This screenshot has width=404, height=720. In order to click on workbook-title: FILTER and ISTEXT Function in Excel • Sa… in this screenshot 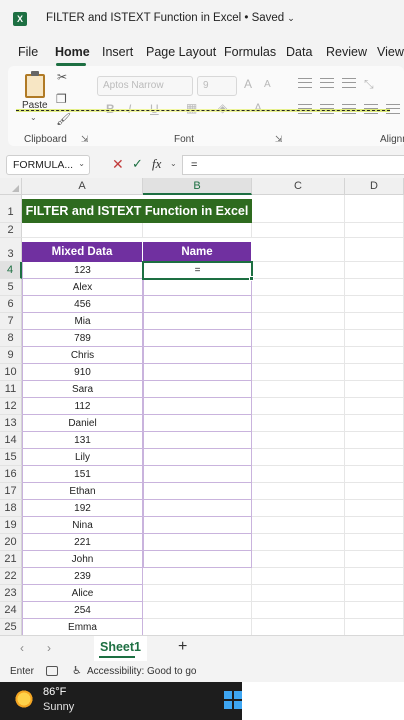, I will do `click(170, 18)`.